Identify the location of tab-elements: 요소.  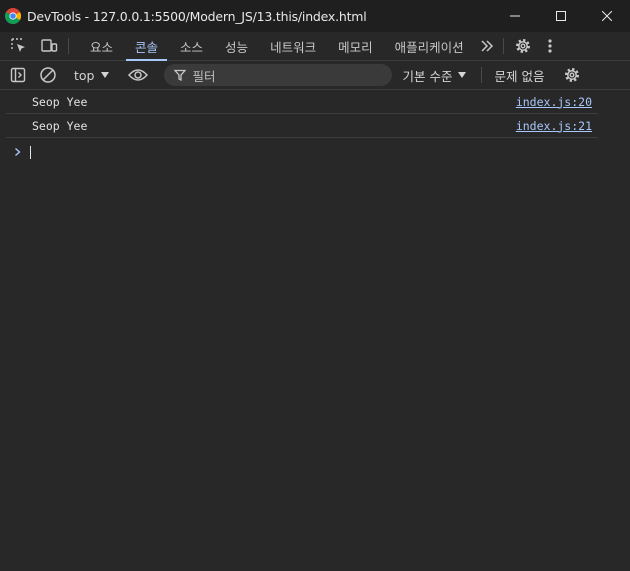
(101, 46).